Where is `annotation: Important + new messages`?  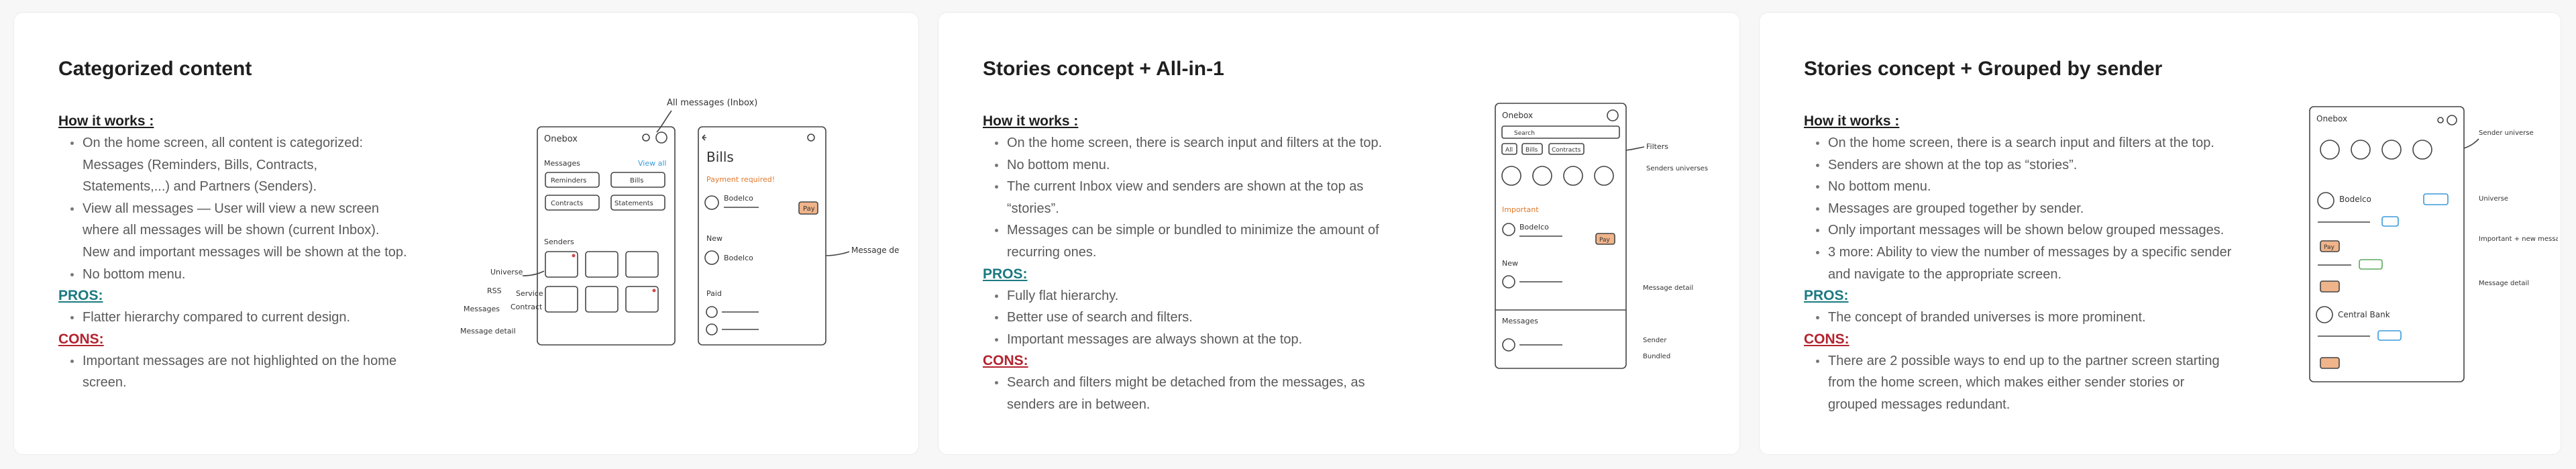 annotation: Important + new messages is located at coordinates (2518, 240).